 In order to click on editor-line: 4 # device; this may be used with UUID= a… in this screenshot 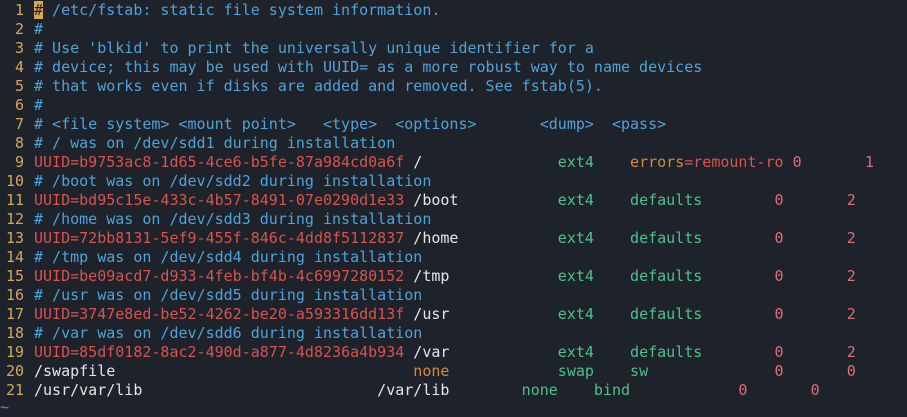, I will do `click(453, 67)`.